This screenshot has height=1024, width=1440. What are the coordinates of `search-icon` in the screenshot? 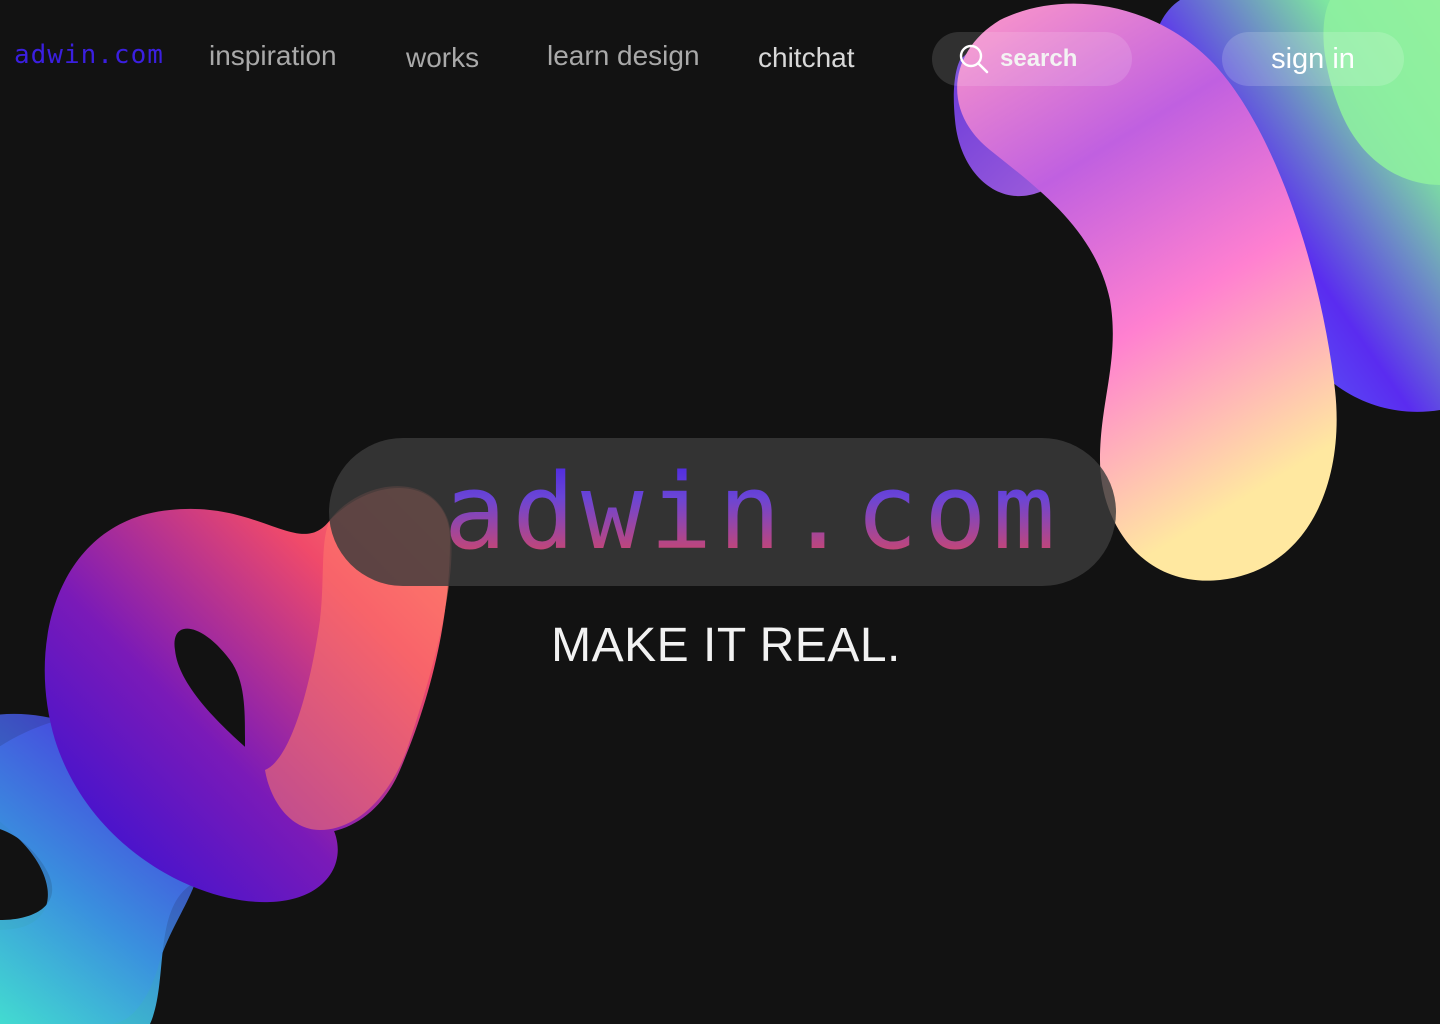 It's located at (974, 59).